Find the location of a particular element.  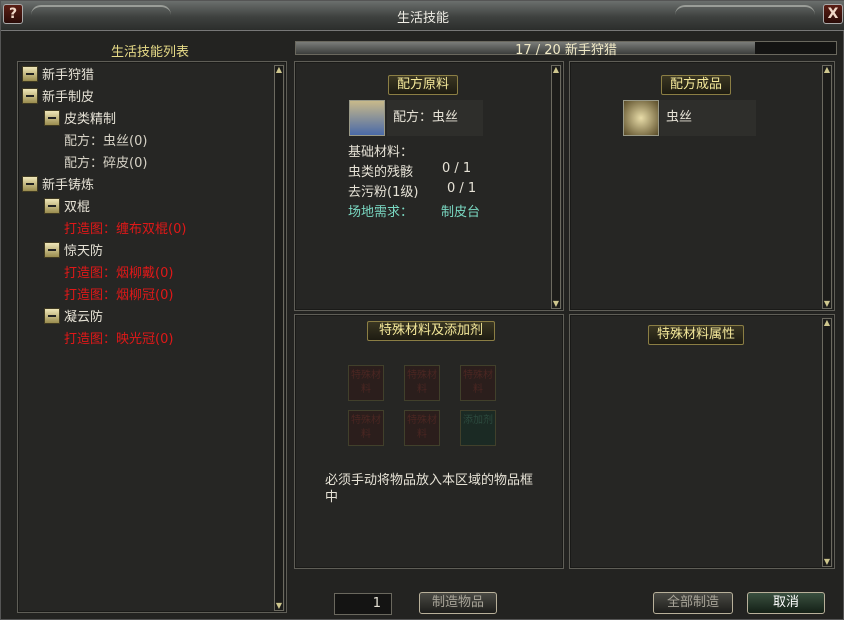

quantity-input: 1 is located at coordinates (363, 604).